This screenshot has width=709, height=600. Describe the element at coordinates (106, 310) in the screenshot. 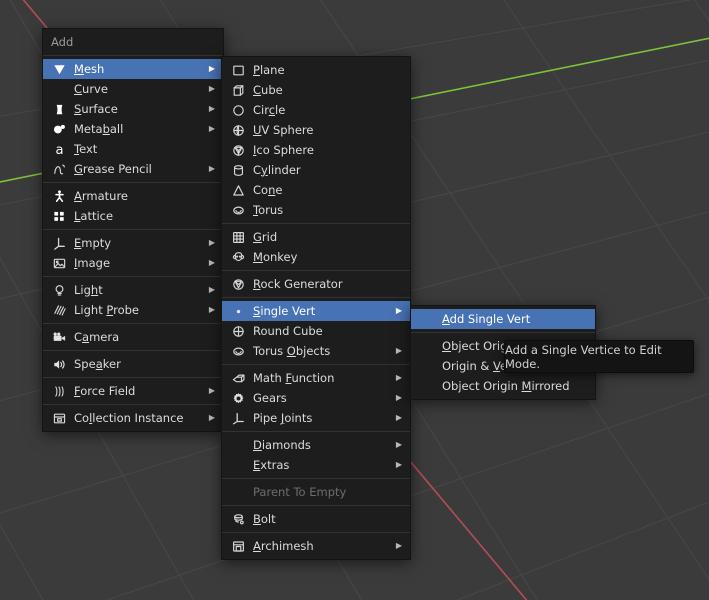

I see `menu-item-label: Light Probe` at that location.